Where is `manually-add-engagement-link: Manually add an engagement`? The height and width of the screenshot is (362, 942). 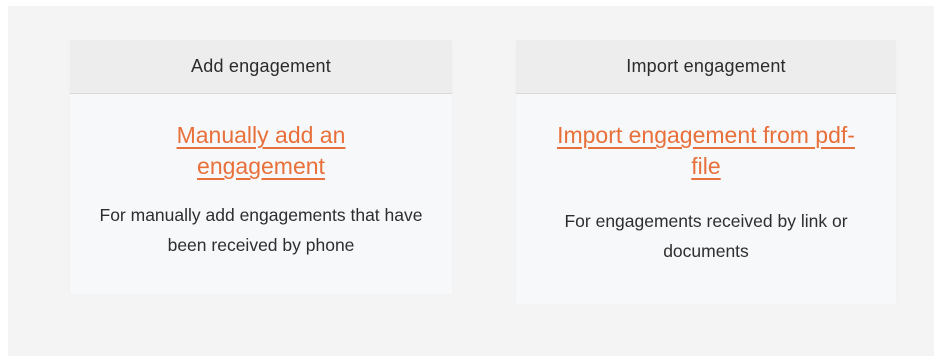 manually-add-engagement-link: Manually add an engagement is located at coordinates (261, 151).